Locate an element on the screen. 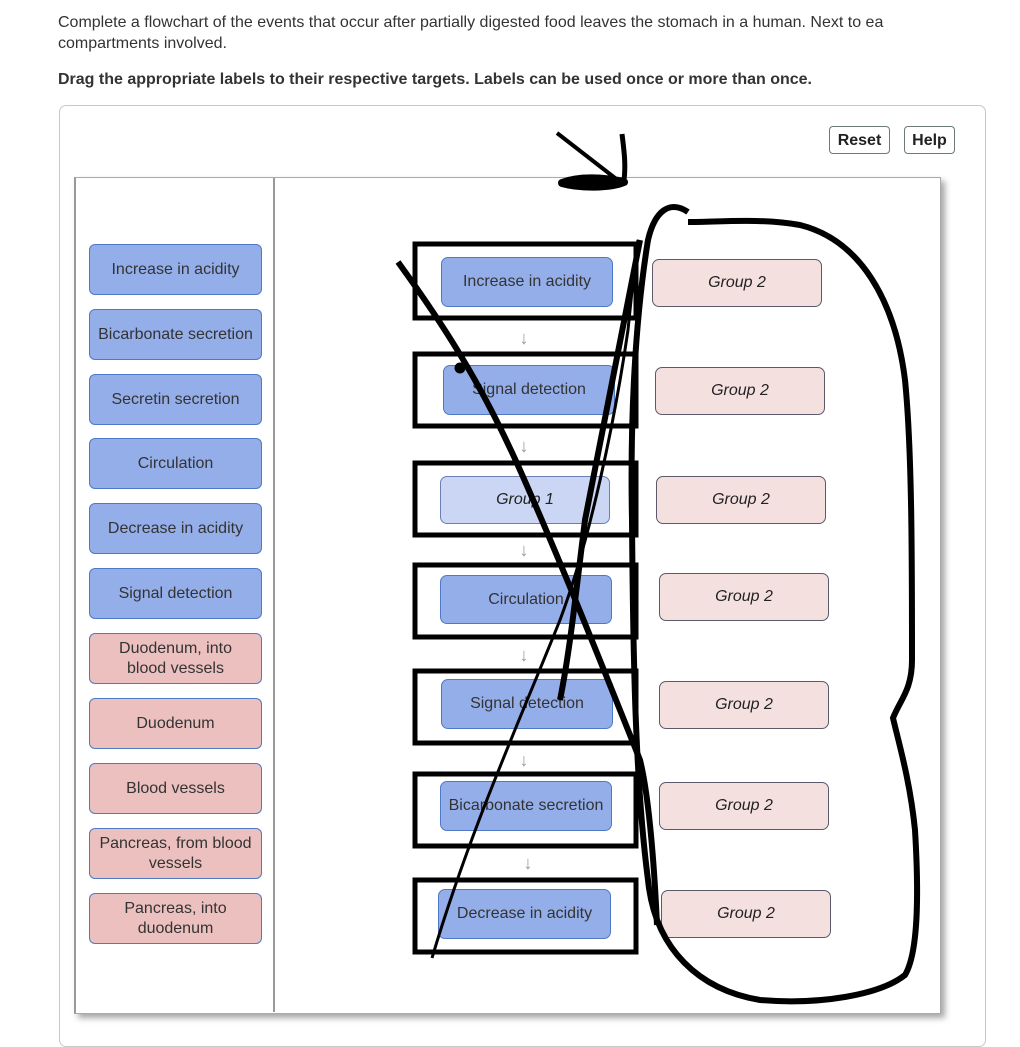 This screenshot has width=1020, height=1047. event-target-4: Circulation is located at coordinates (526, 599).